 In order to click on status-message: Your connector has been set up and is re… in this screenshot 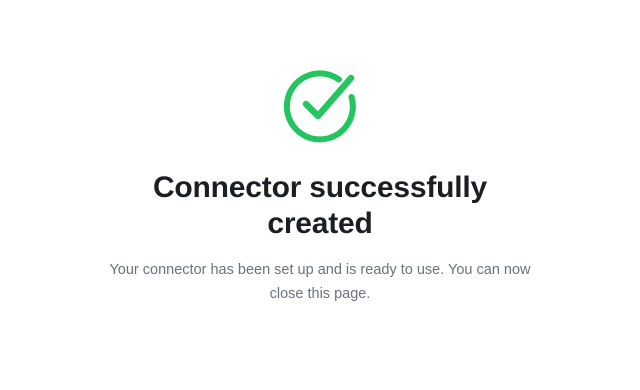, I will do `click(320, 282)`.